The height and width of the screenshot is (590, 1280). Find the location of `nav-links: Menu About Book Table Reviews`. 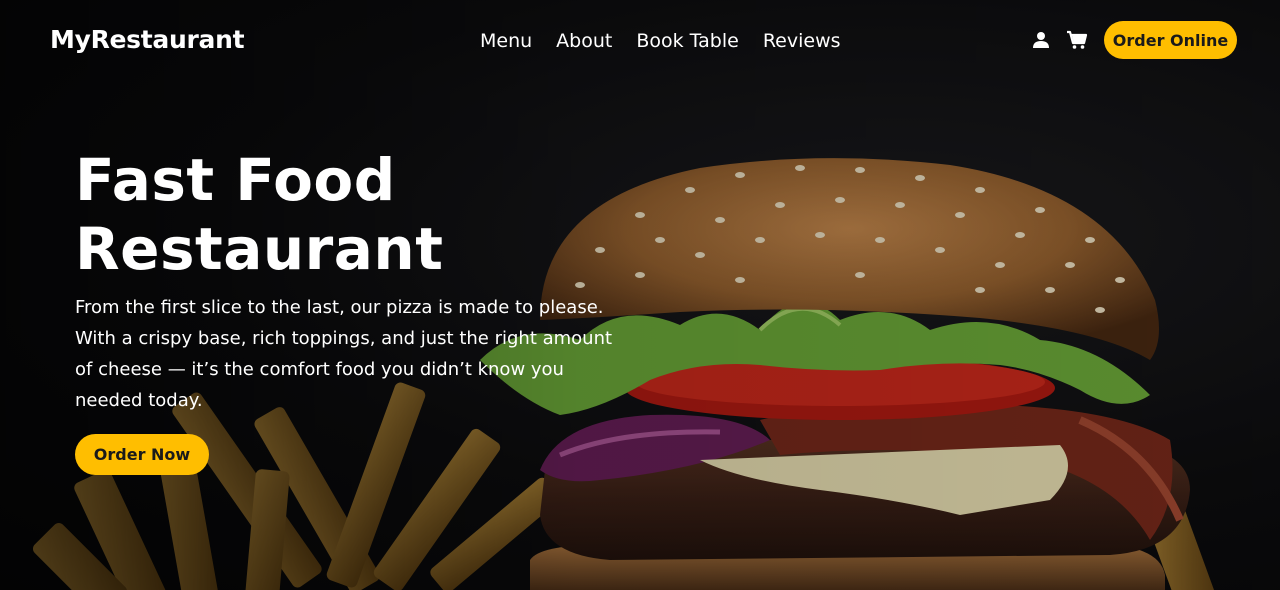

nav-links: Menu About Book Table Reviews is located at coordinates (656, 41).